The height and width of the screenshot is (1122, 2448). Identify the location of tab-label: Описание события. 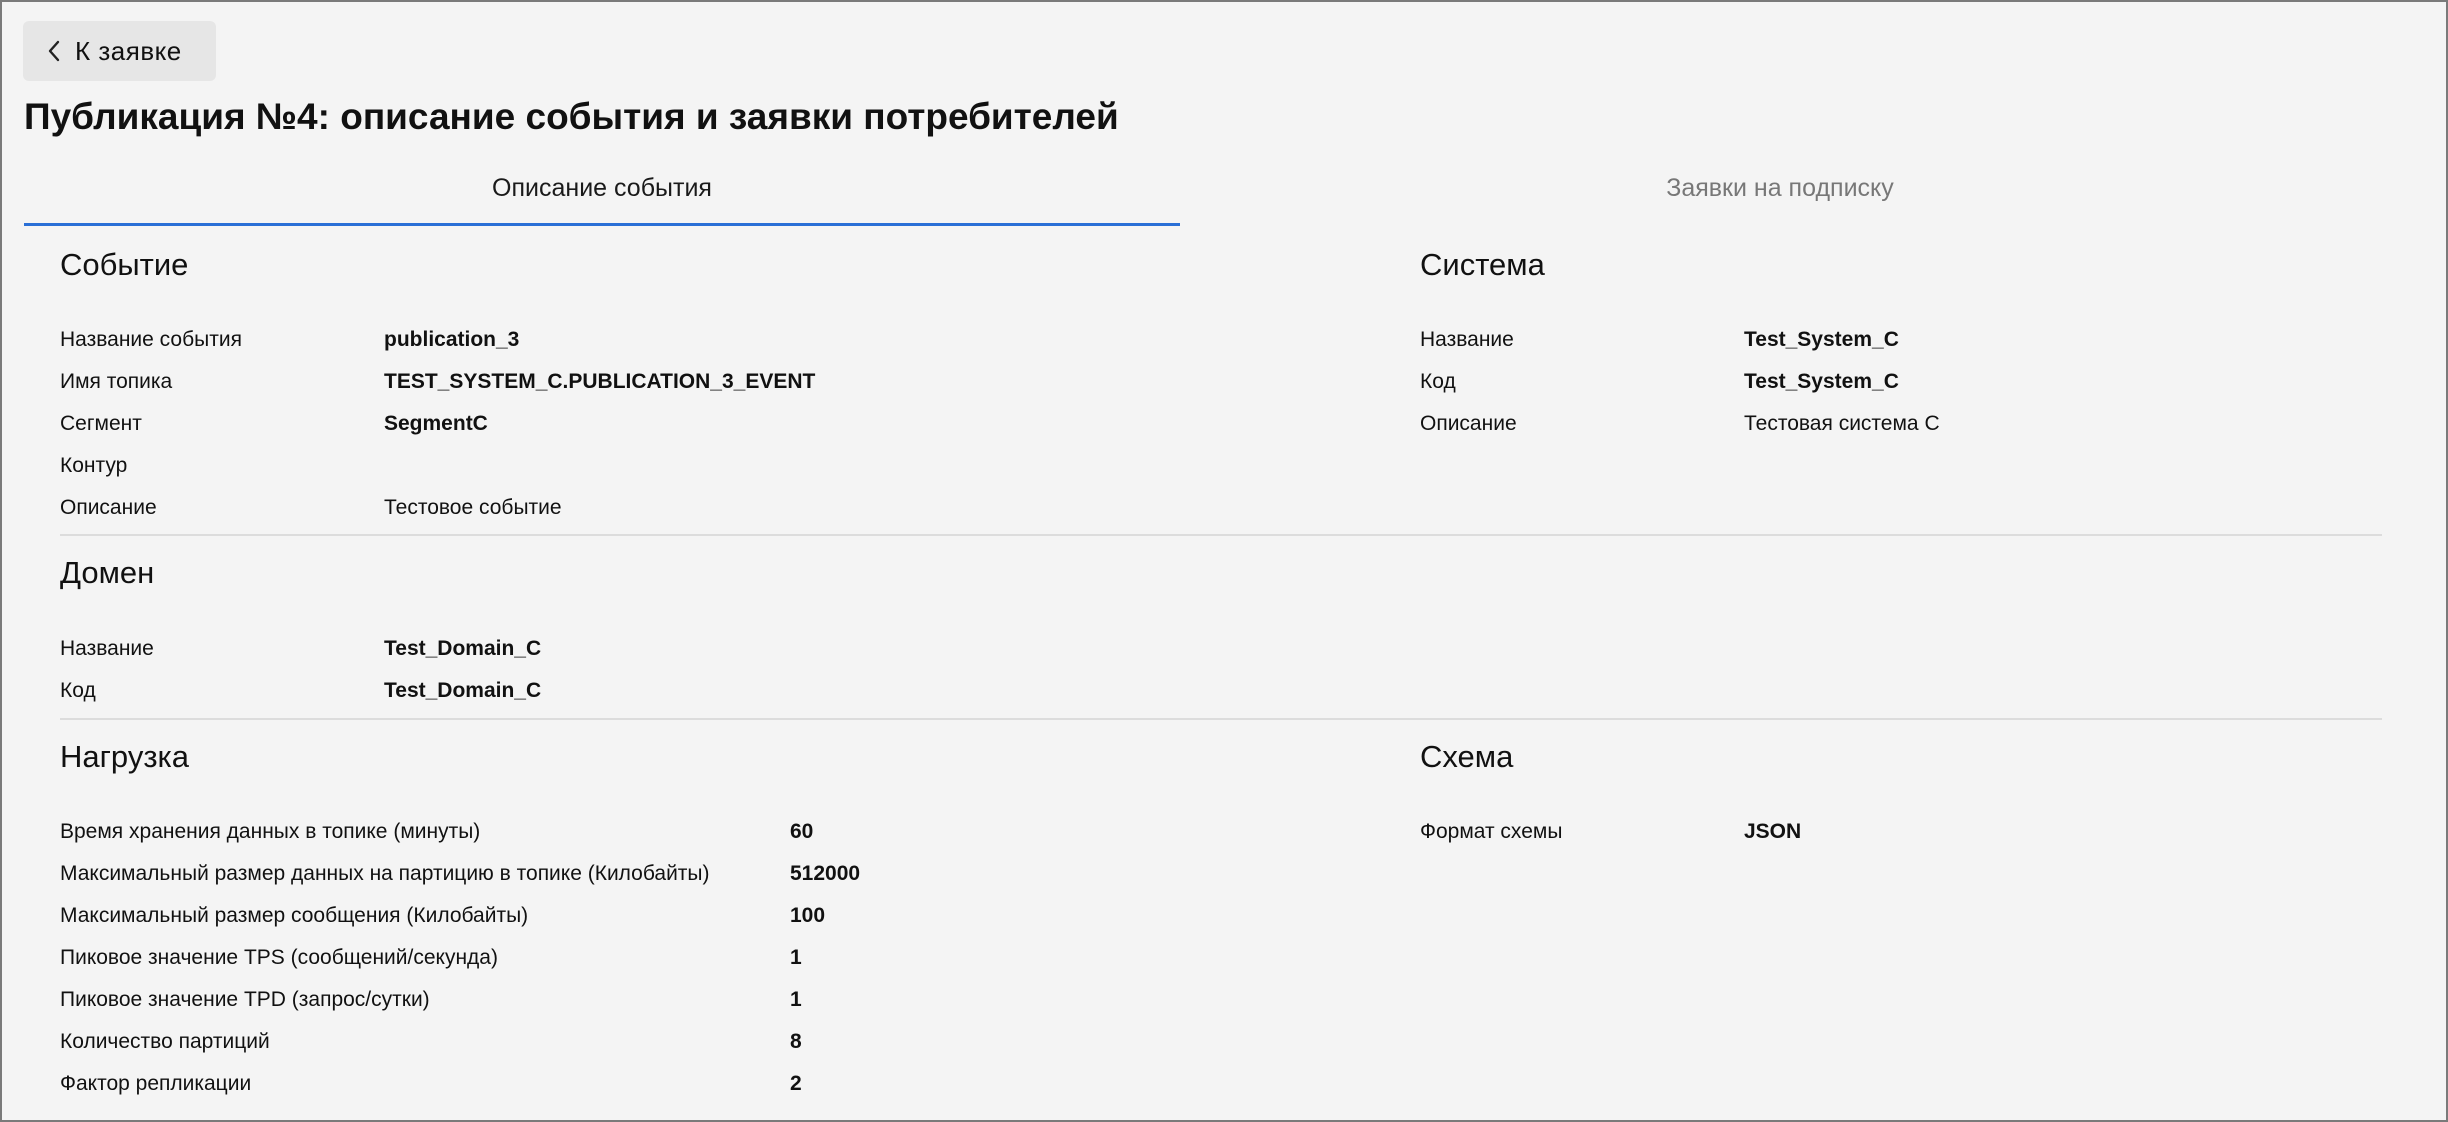
(602, 188).